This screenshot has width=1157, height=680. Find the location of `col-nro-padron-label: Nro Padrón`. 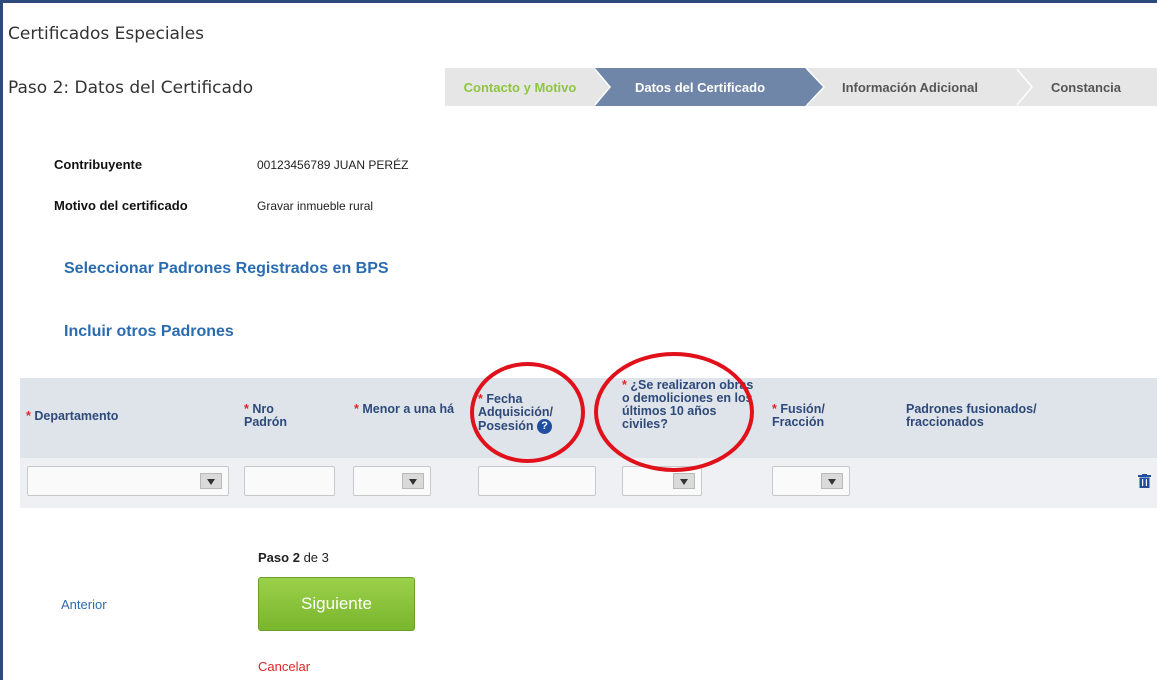

col-nro-padron-label: Nro Padrón is located at coordinates (266, 415).